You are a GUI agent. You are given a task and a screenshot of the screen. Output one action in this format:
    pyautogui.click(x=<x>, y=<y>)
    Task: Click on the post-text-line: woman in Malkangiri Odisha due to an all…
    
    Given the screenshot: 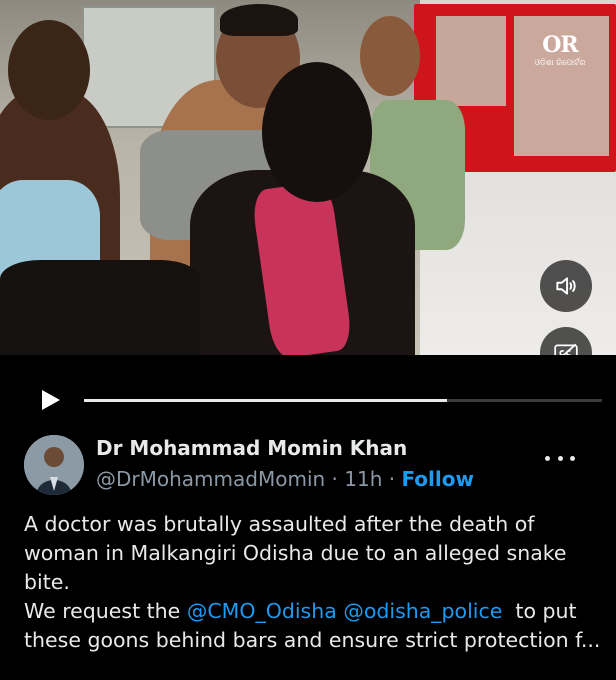 What is the action you would take?
    pyautogui.click(x=295, y=553)
    